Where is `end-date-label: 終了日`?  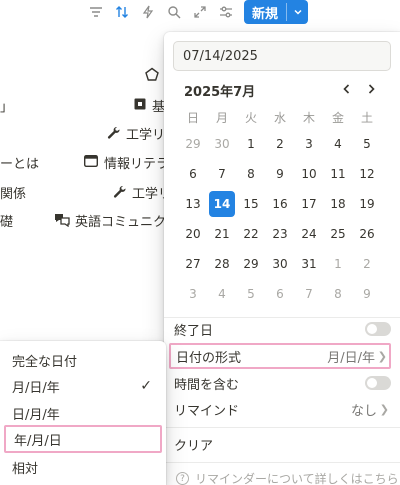
end-date-label: 終了日 is located at coordinates (194, 331).